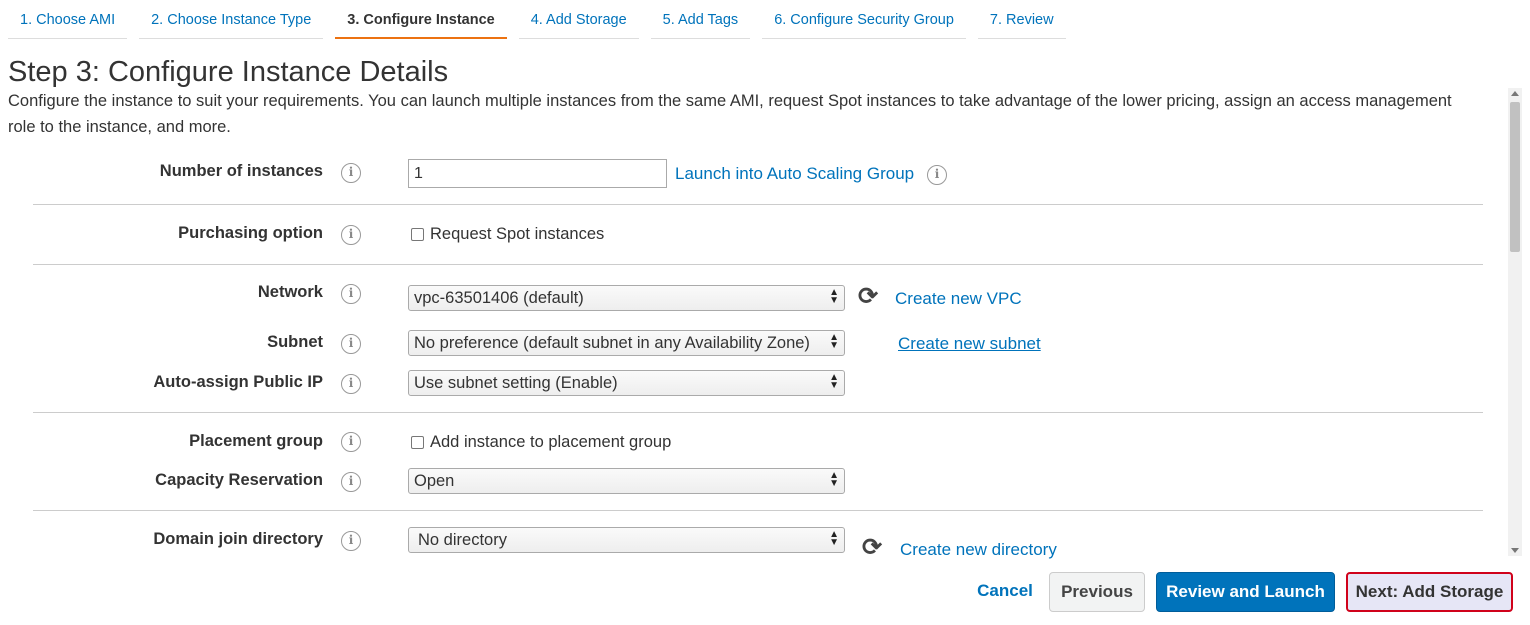 The width and height of the screenshot is (1530, 625). I want to click on create-directory-link: Create new directory, so click(978, 550).